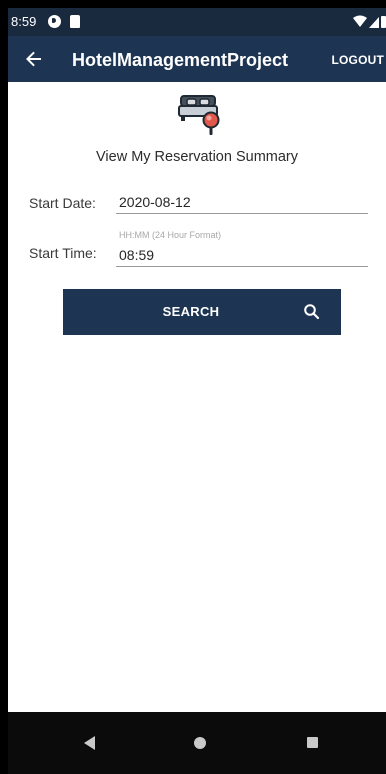 The height and width of the screenshot is (774, 386). Describe the element at coordinates (201, 113) in the screenshot. I see `bed-search-icon` at that location.